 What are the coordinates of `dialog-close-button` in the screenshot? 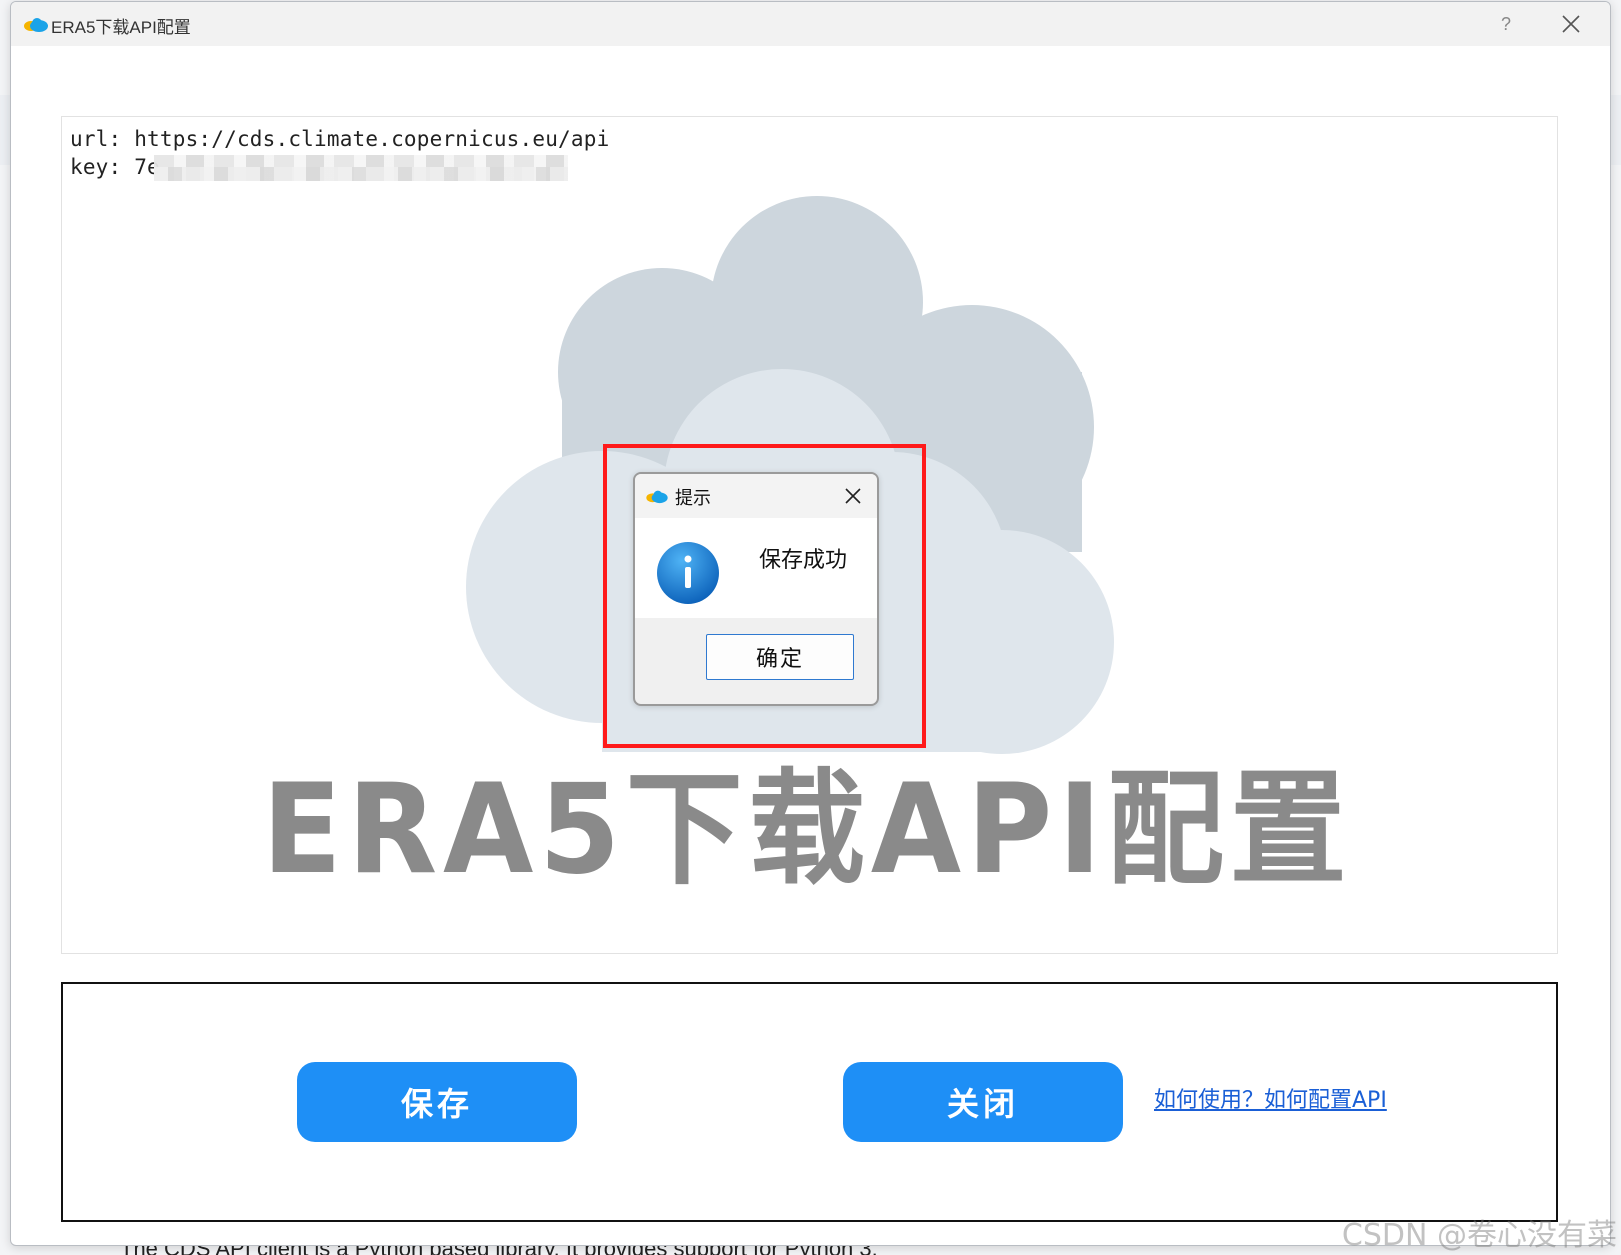 It's located at (853, 496).